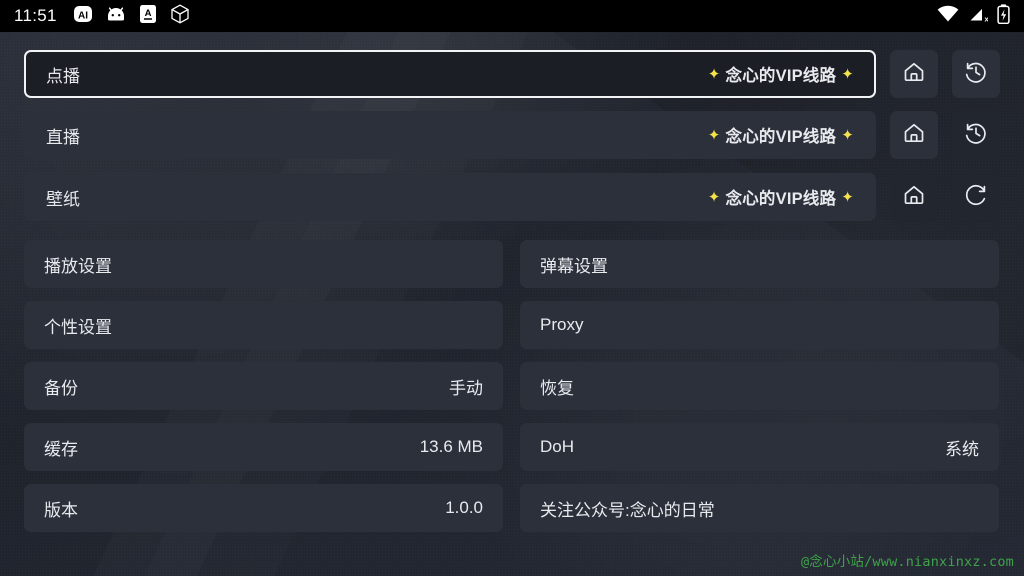 The image size is (1024, 576). What do you see at coordinates (512, 16) in the screenshot?
I see `status-bar: 11:51 AI A x` at bounding box center [512, 16].